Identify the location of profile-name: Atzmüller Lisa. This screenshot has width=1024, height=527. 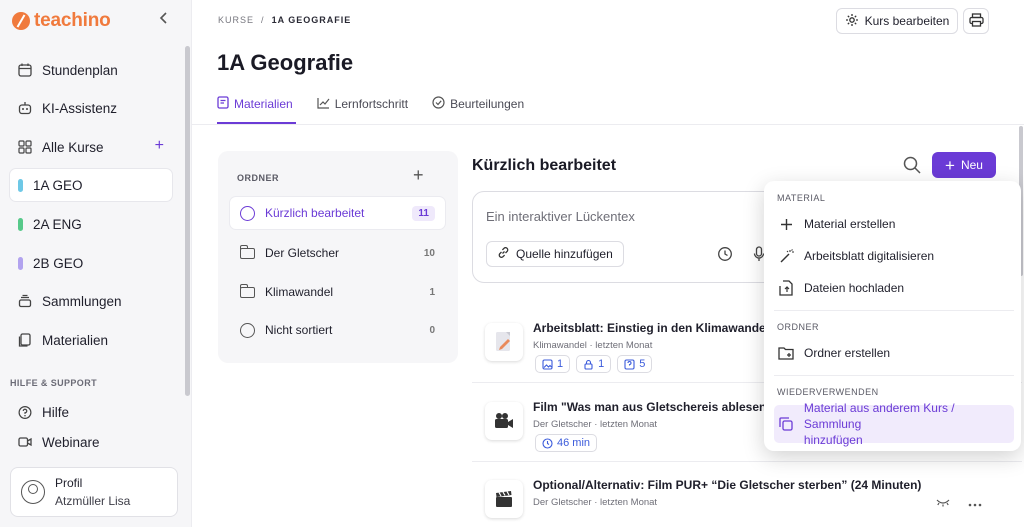
(93, 501).